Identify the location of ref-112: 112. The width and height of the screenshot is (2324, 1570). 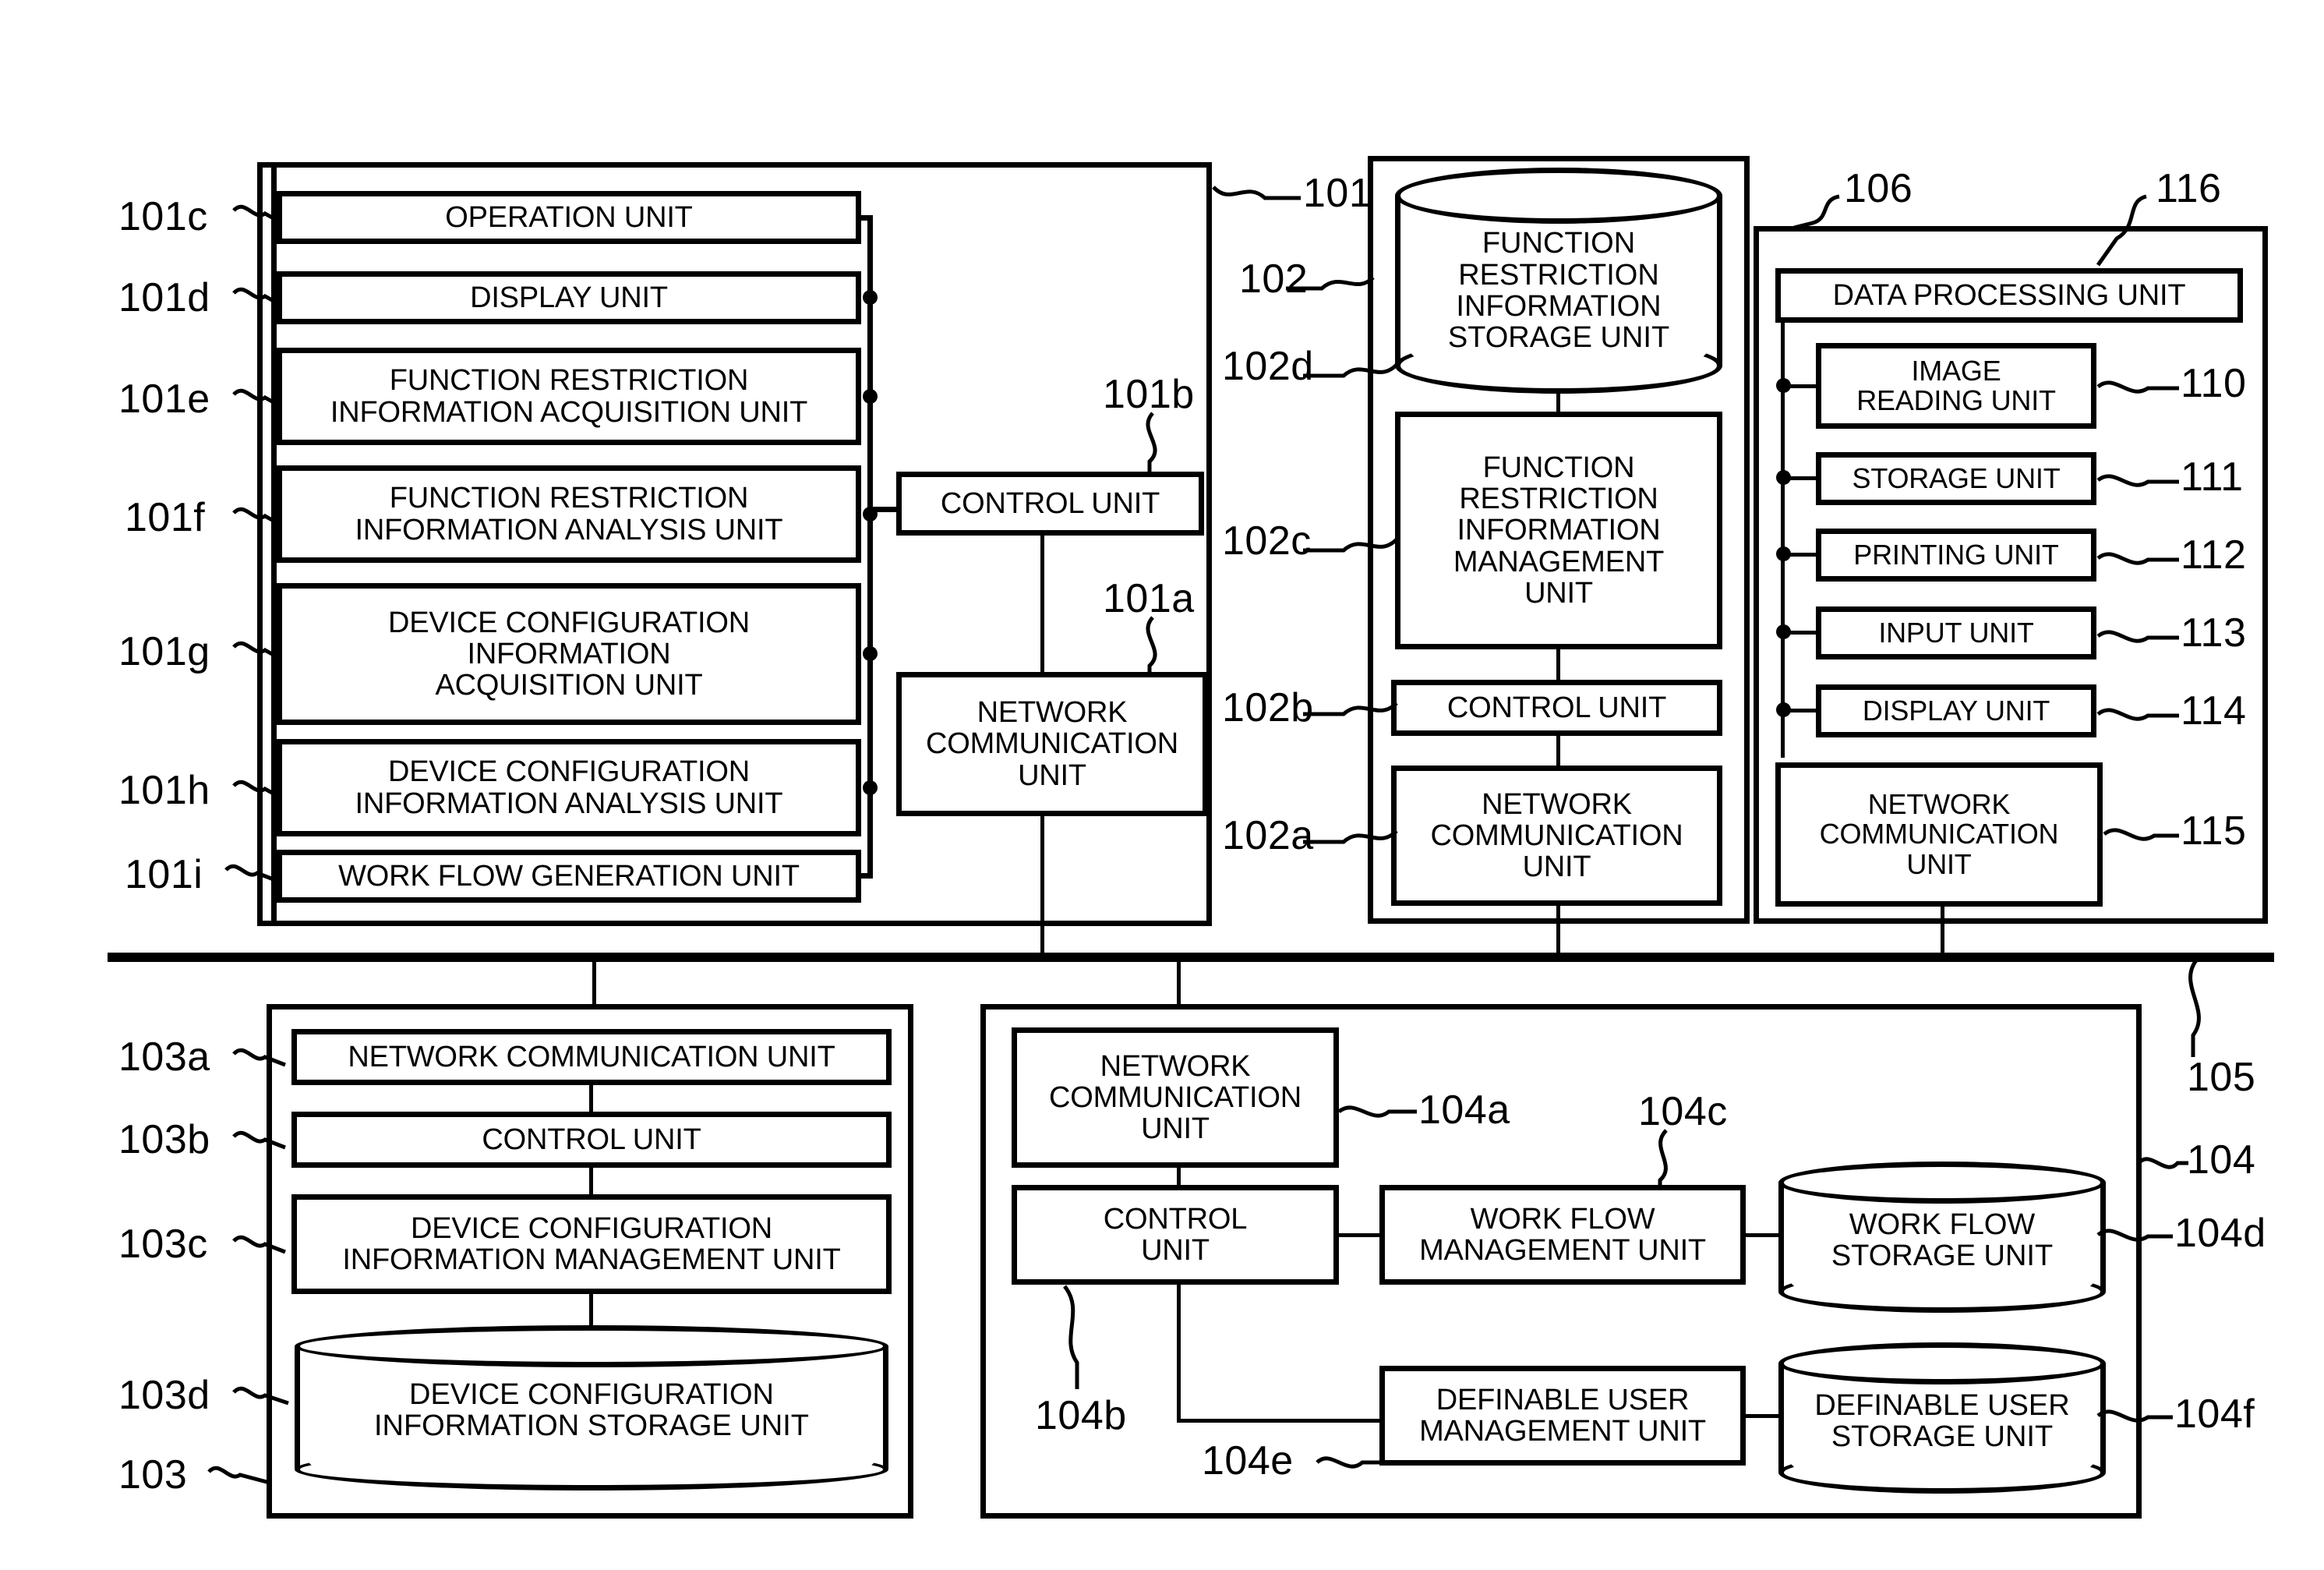
(2214, 555).